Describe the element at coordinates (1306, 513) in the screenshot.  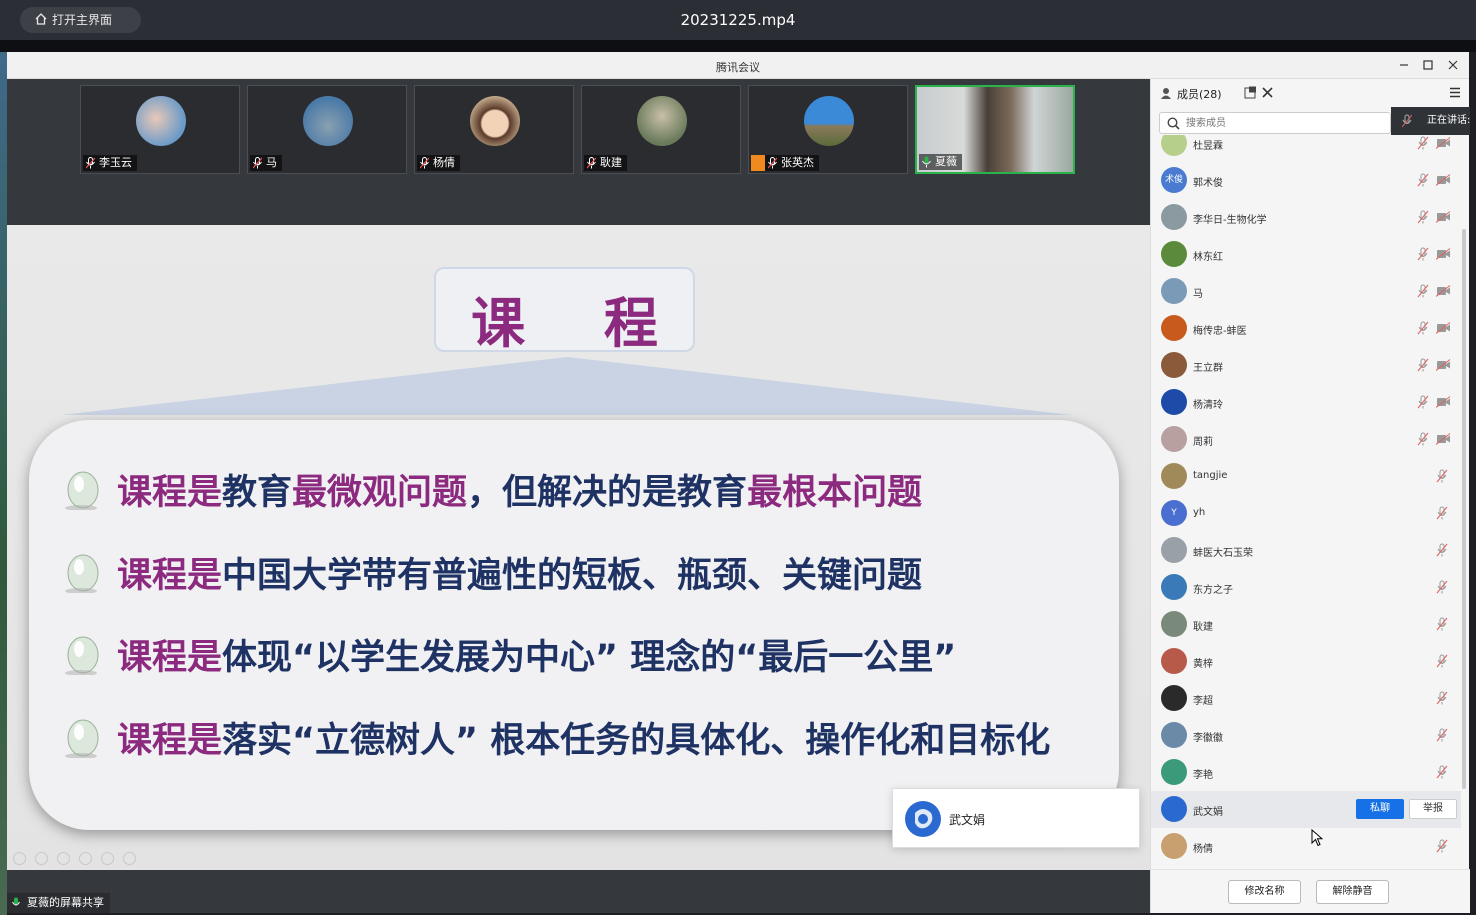
I see `member-row: Yyh` at that location.